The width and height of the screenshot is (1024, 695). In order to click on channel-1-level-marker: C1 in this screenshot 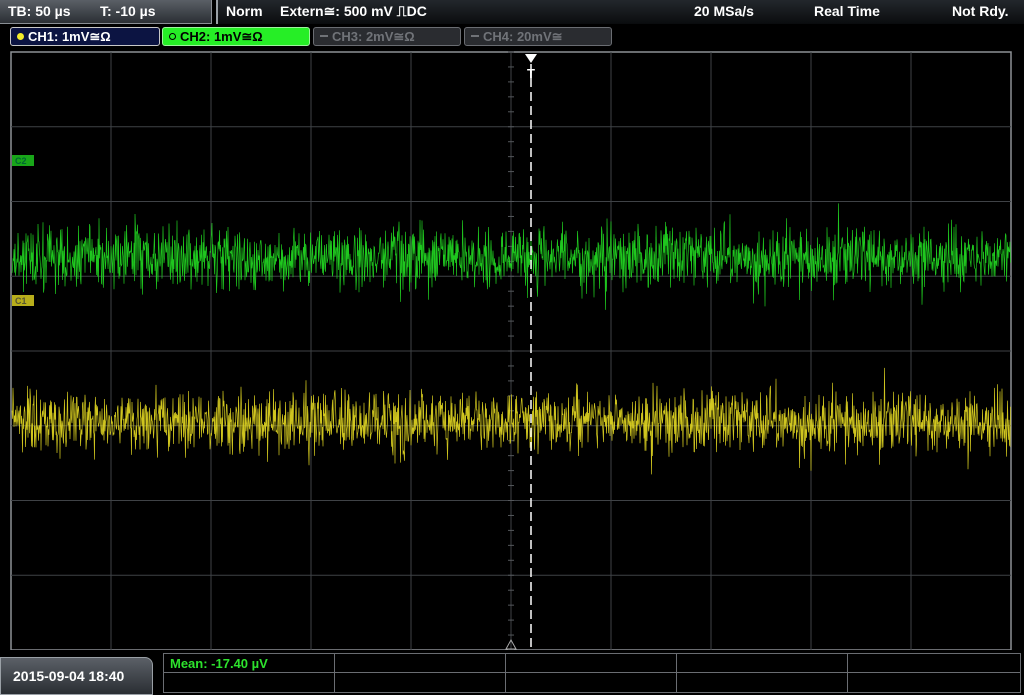, I will do `click(23, 300)`.